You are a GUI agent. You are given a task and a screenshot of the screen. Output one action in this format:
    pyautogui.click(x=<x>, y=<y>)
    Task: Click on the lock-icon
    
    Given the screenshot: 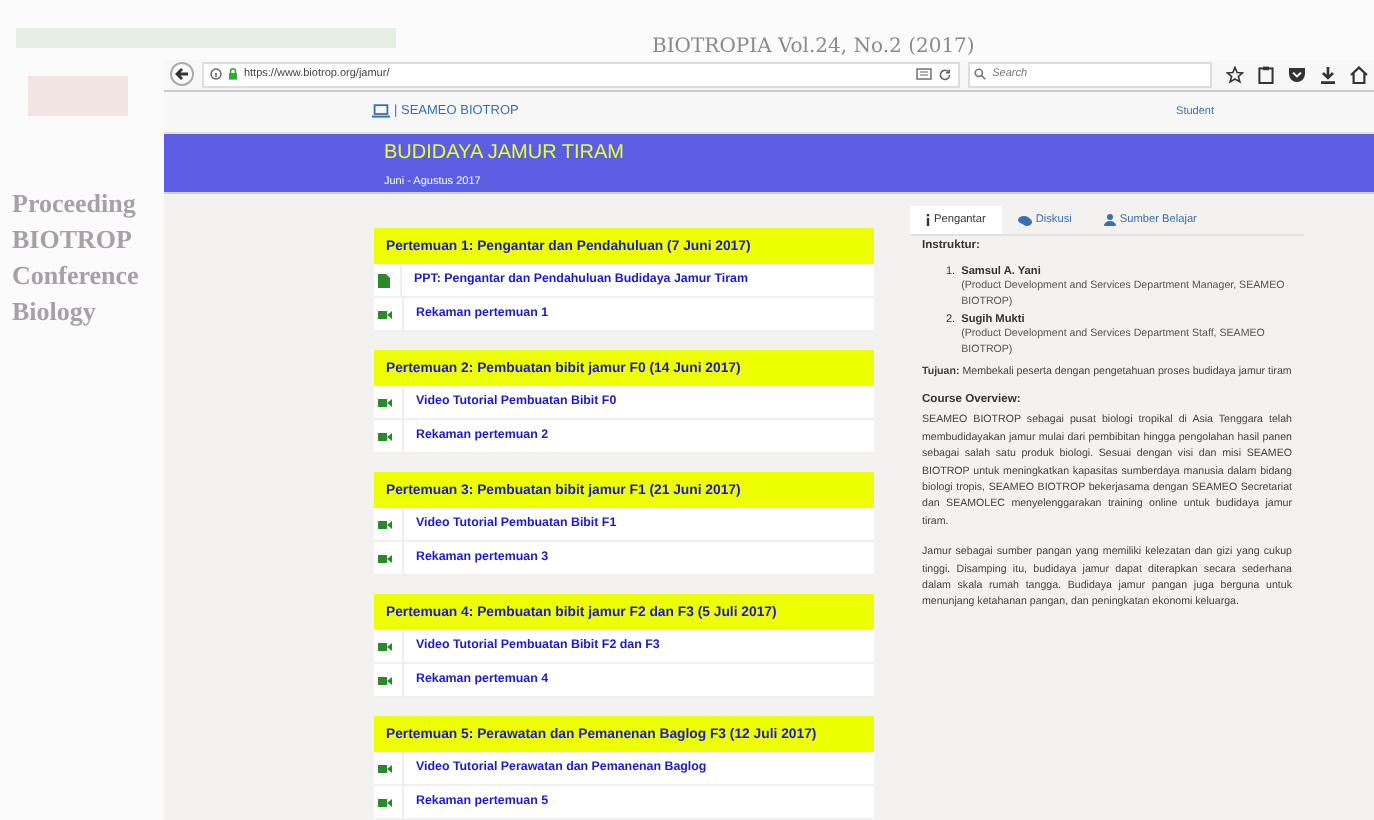 What is the action you would take?
    pyautogui.click(x=232, y=74)
    